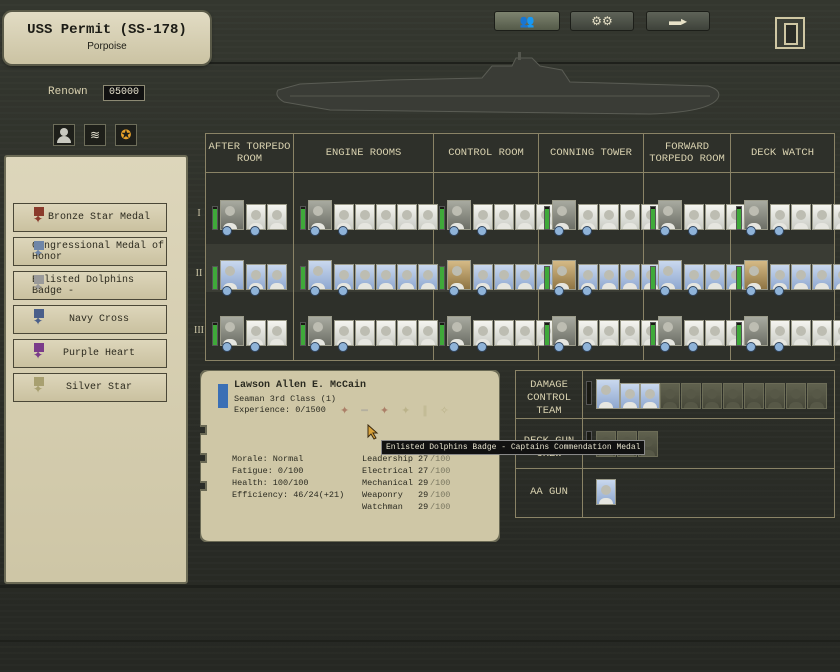 This screenshot has height=672, width=840. Describe the element at coordinates (90, 285) in the screenshot. I see `medal-item: ✦ Enlisted Dolphins Badge -` at that location.